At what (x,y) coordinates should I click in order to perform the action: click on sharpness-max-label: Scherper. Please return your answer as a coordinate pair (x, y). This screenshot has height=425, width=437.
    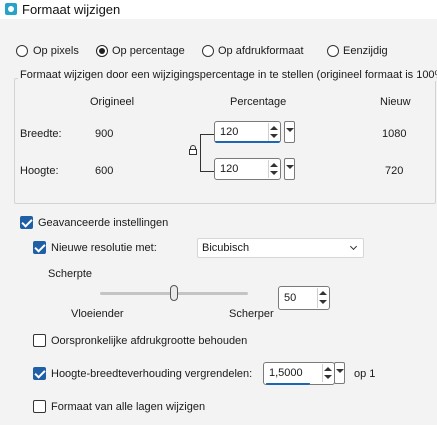
    Looking at the image, I should click on (251, 314).